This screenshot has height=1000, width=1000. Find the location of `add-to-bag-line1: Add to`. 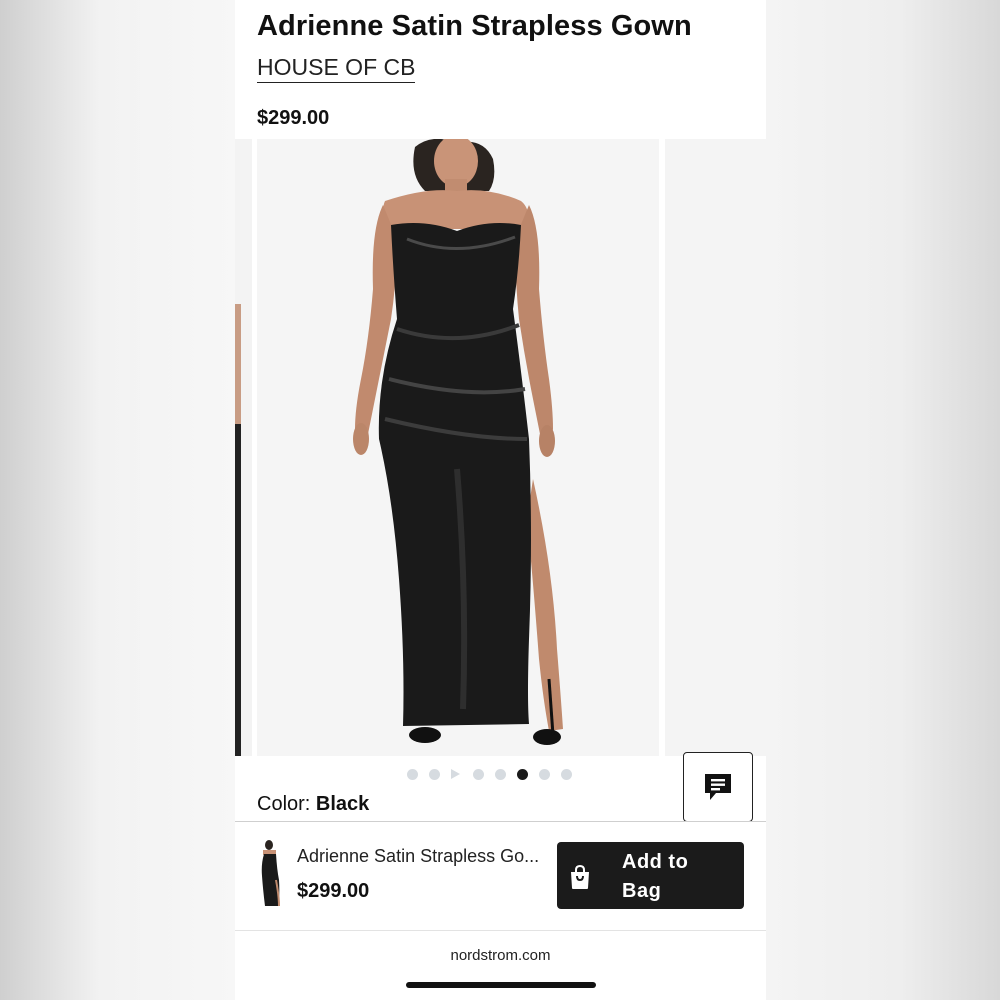

add-to-bag-line1: Add to is located at coordinates (655, 862).